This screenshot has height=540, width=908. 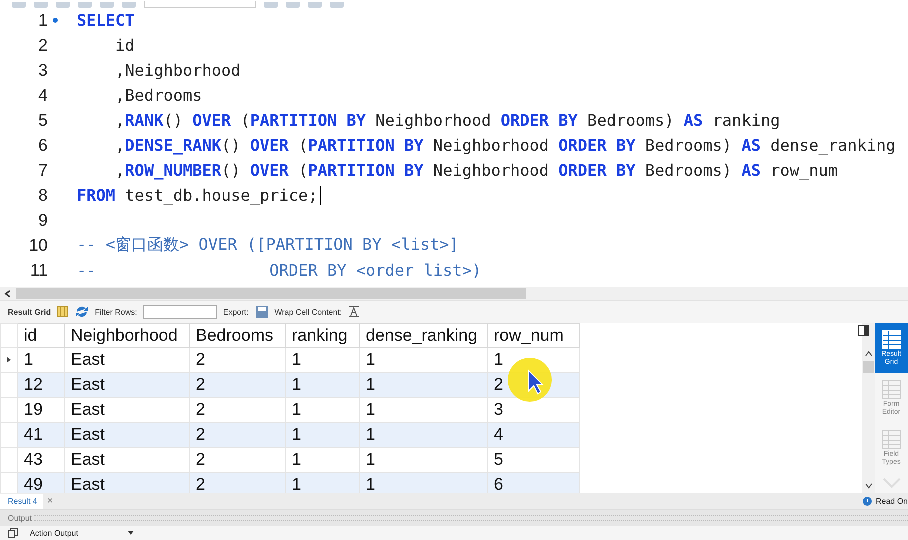 What do you see at coordinates (158, 95) in the screenshot?
I see `code-line: ,Bedrooms` at bounding box center [158, 95].